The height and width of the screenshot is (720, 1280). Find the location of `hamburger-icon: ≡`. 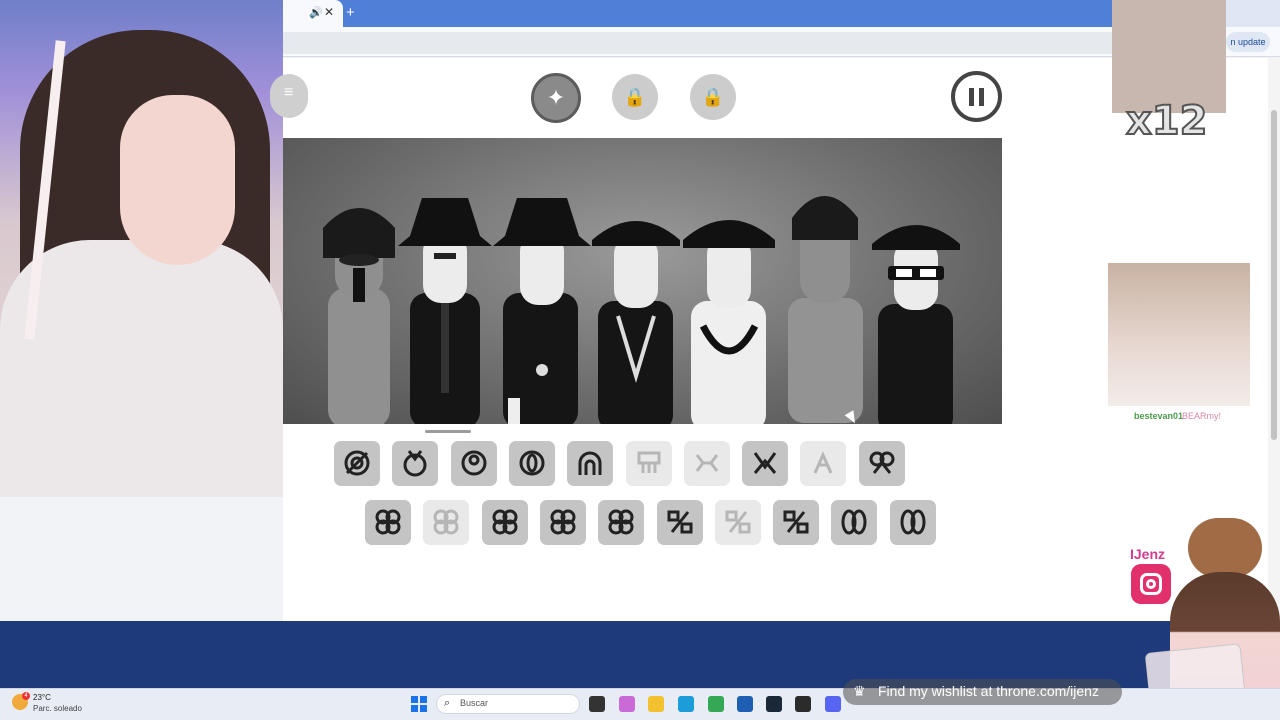

hamburger-icon: ≡ is located at coordinates (288, 93).